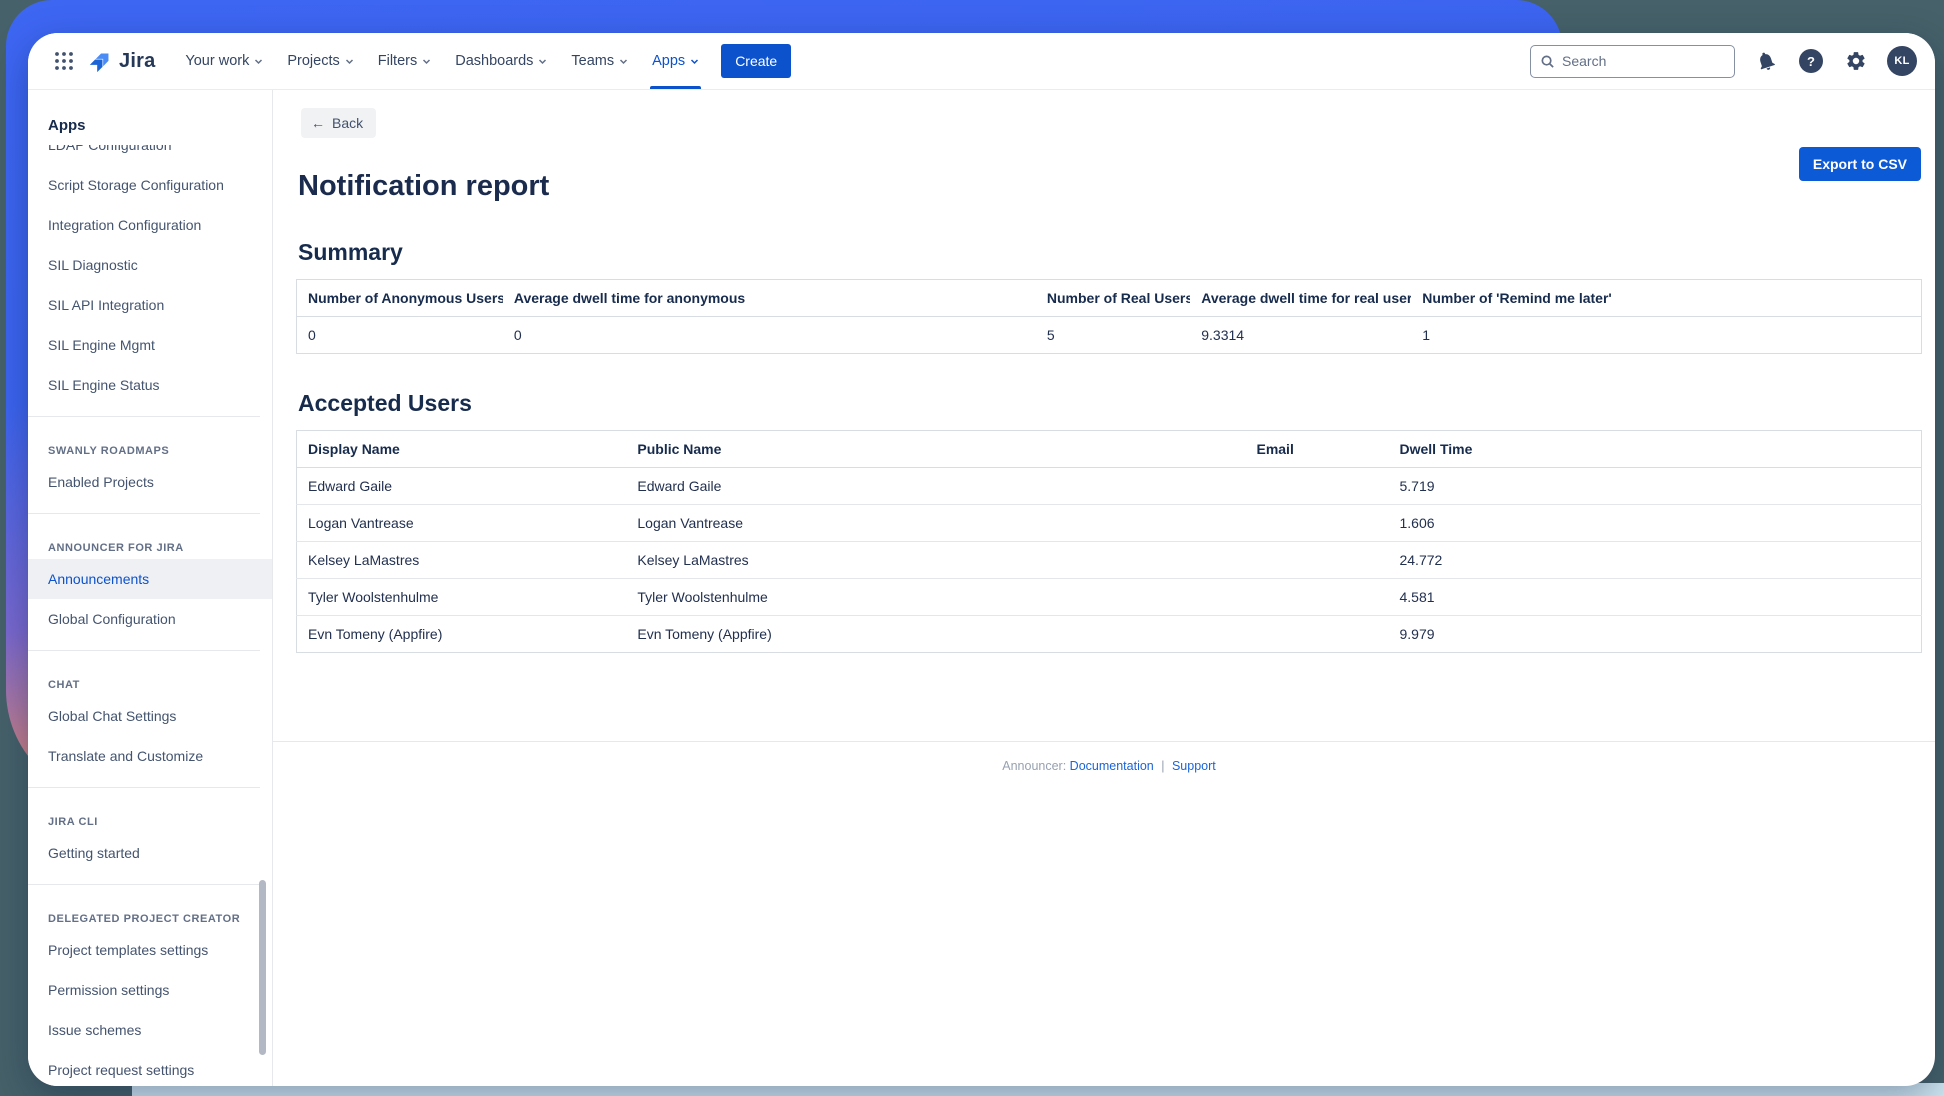 This screenshot has width=1944, height=1096. What do you see at coordinates (385, 403) in the screenshot?
I see `accepted-users-heading: Accepted Users` at bounding box center [385, 403].